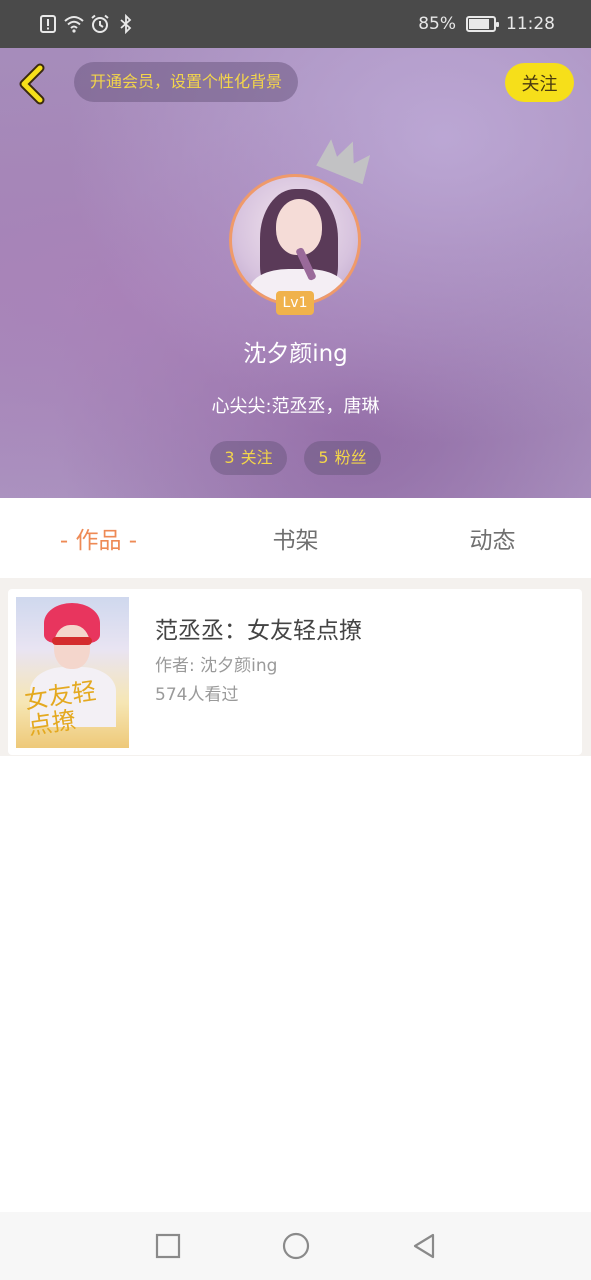  Describe the element at coordinates (295, 406) in the screenshot. I see `user-bio: 心尖尖:范丞丞，唐琳` at that location.